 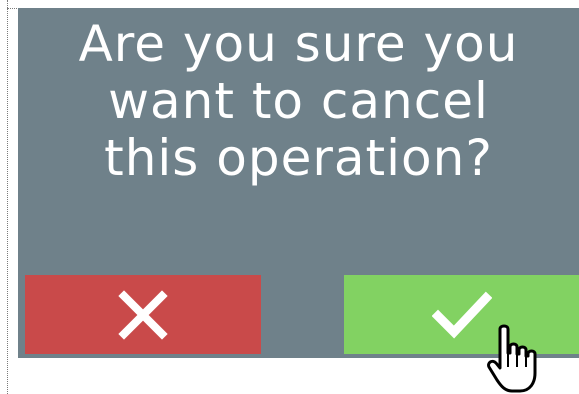 I want to click on checkmark-icon, so click(x=461, y=315).